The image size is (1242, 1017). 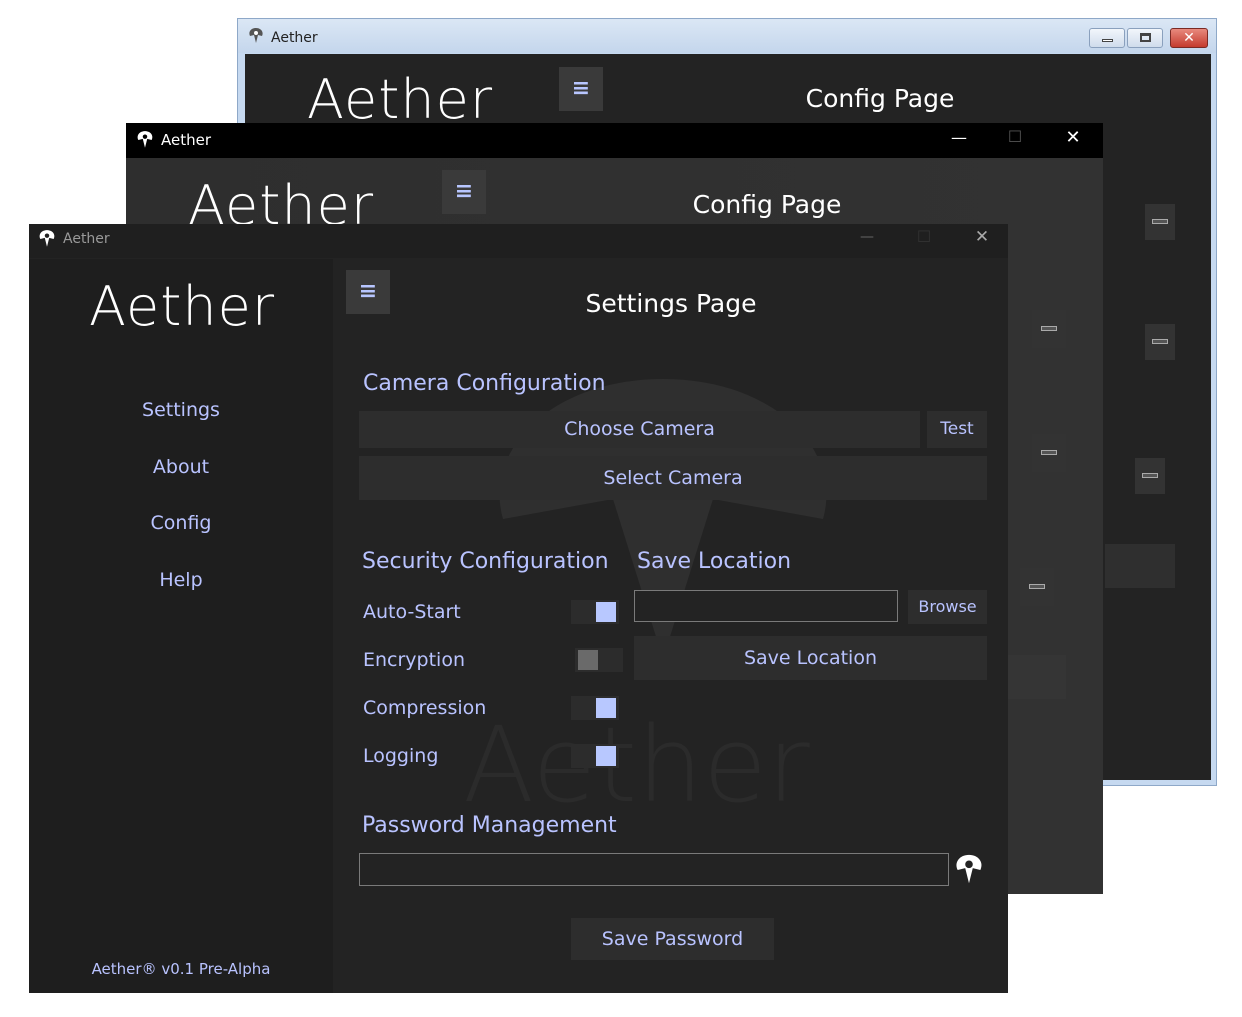 I want to click on sidebar-item-help: Help, so click(x=181, y=580).